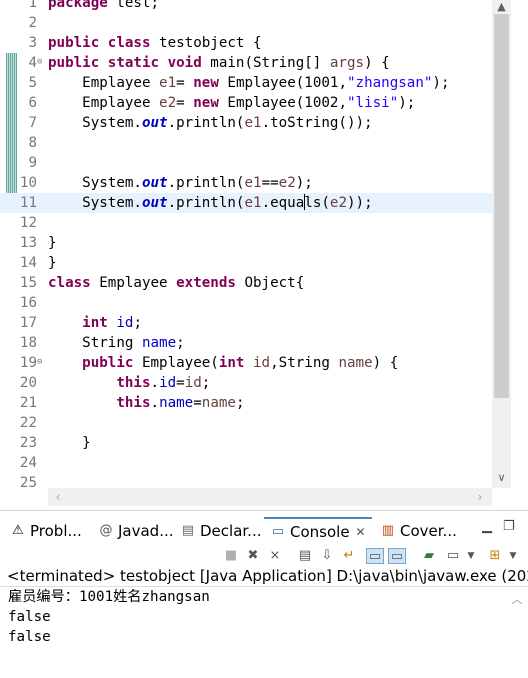  Describe the element at coordinates (176, 283) in the screenshot. I see `code-text: class Emplayee extends Object{` at that location.